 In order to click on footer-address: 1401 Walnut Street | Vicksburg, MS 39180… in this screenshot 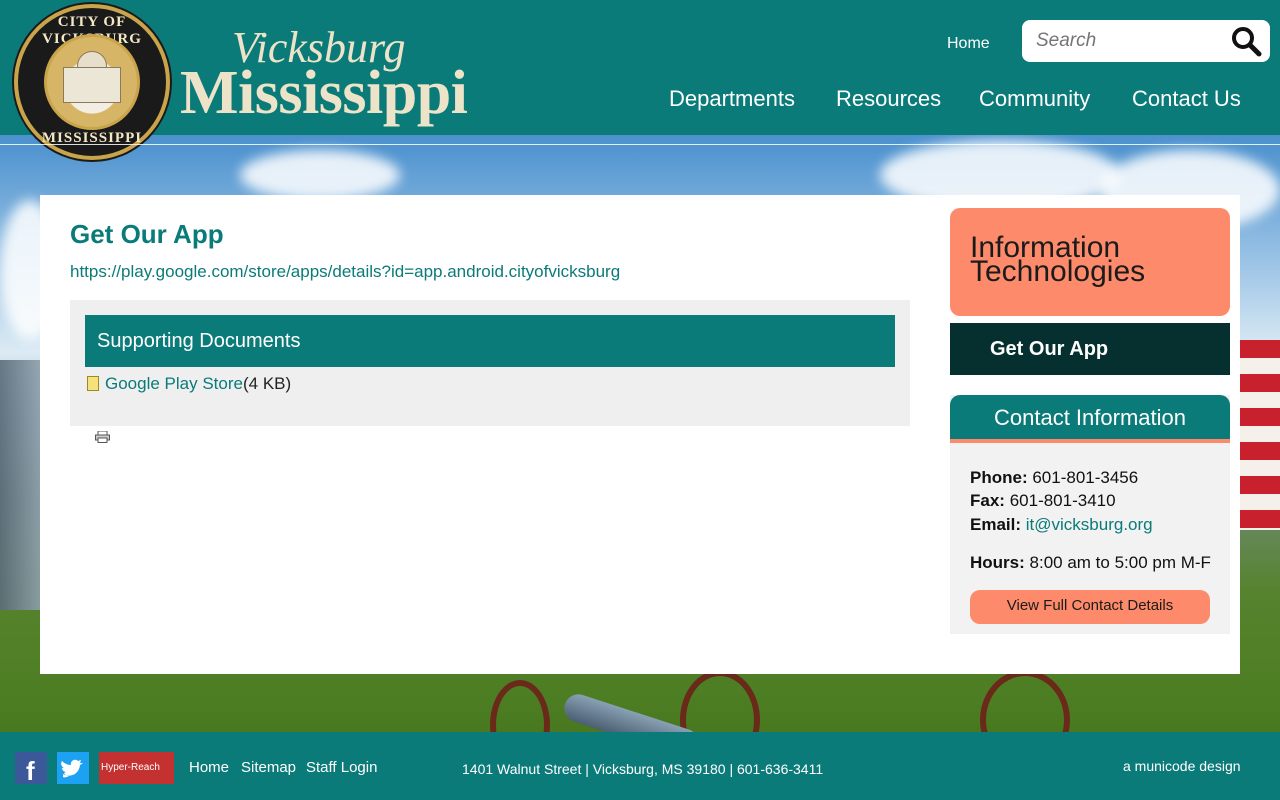, I will do `click(643, 769)`.